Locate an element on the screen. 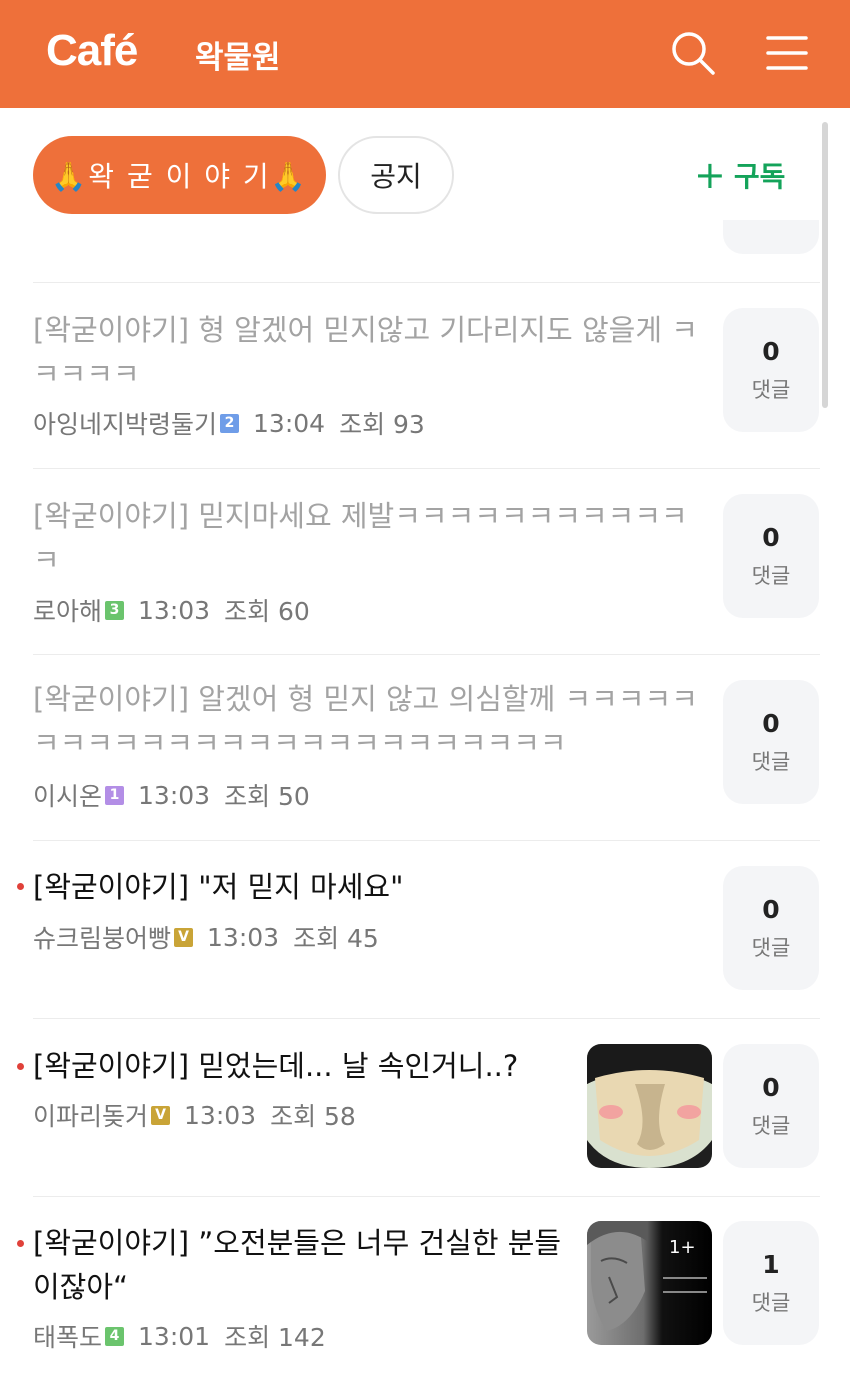 The width and height of the screenshot is (850, 1380). search-icon is located at coordinates (693, 53).